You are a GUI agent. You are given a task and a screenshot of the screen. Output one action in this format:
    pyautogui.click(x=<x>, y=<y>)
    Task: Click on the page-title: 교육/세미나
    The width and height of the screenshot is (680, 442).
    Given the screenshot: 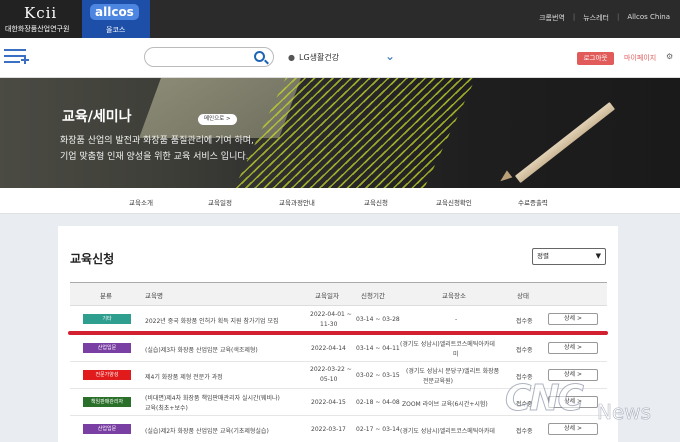 What is the action you would take?
    pyautogui.click(x=97, y=117)
    